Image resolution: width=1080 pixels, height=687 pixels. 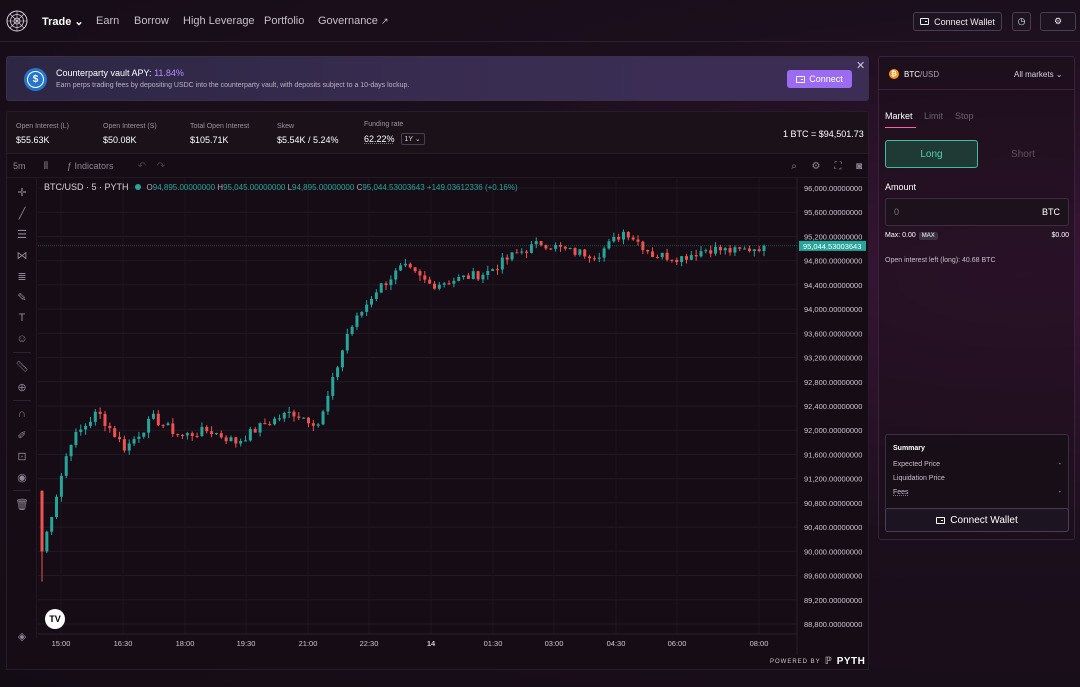 What do you see at coordinates (385, 21) in the screenshot?
I see `external-link-icon: ↗` at bounding box center [385, 21].